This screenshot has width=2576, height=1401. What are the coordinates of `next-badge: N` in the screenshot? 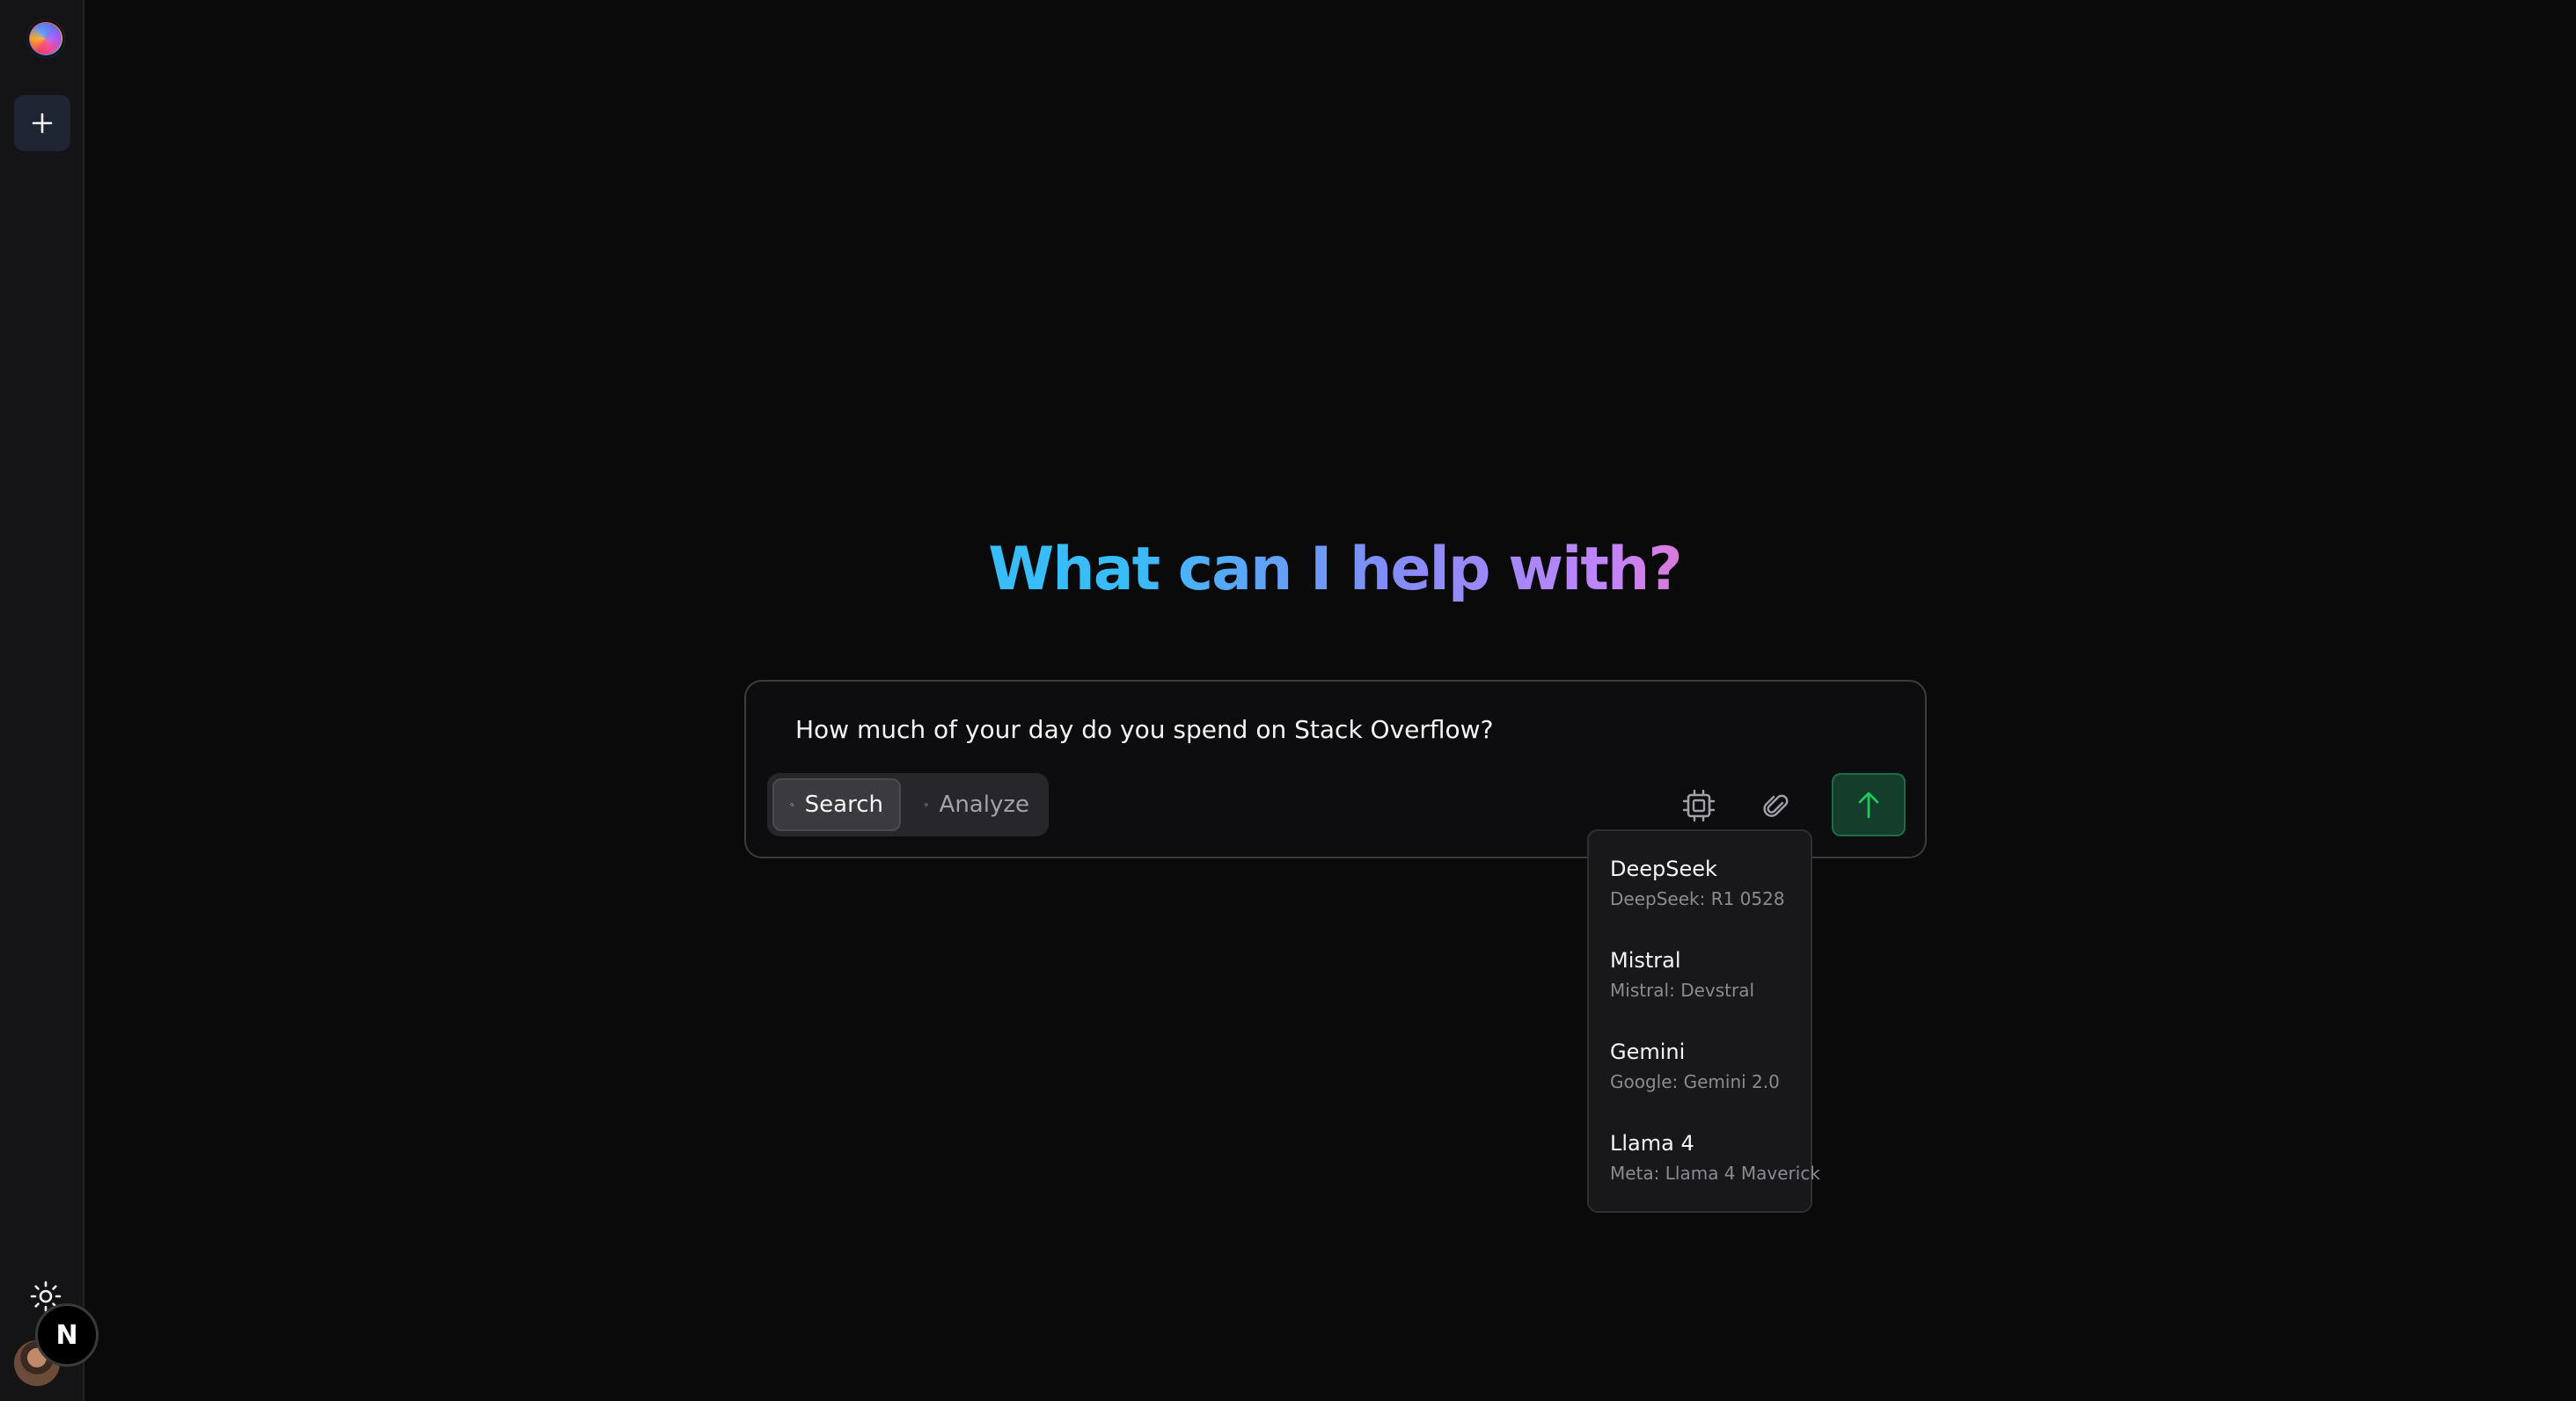 It's located at (67, 1335).